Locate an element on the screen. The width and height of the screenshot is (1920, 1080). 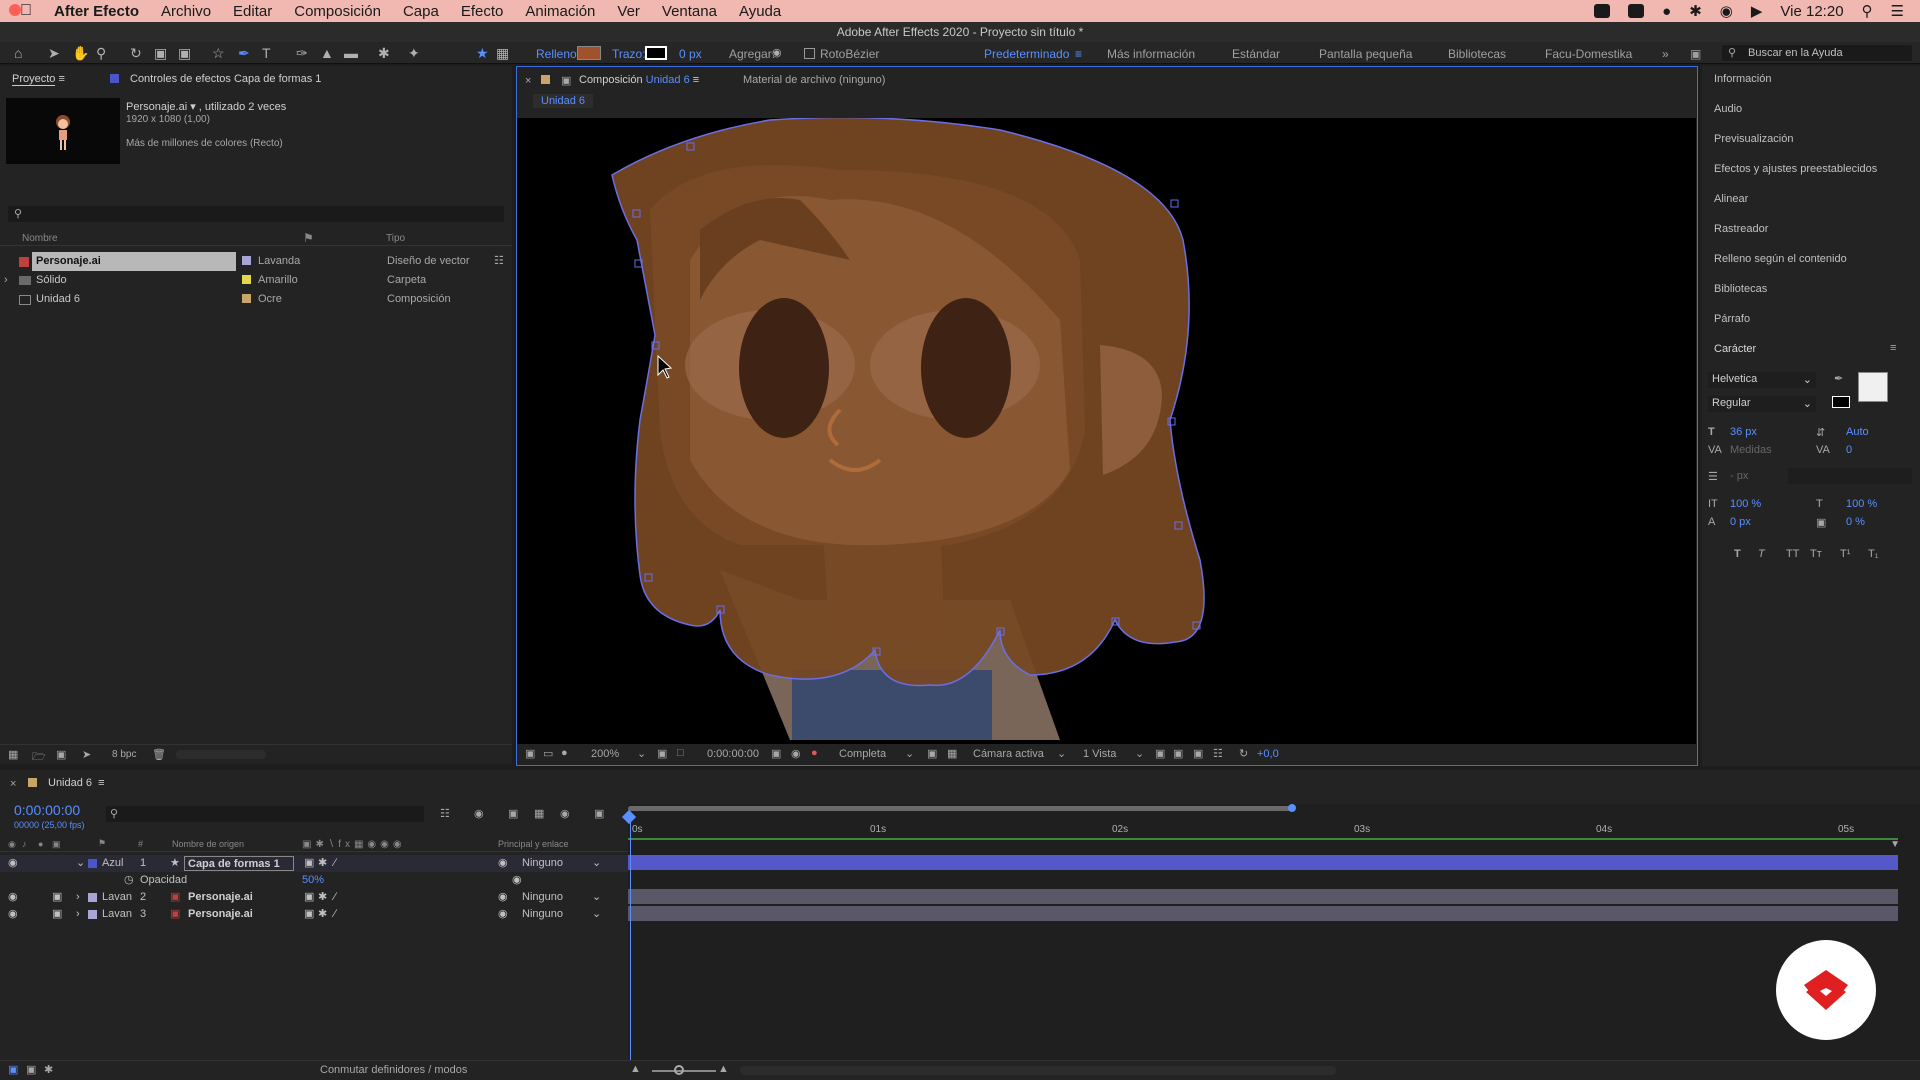
graph-editor-icon: ▣ is located at coordinates (599, 813).